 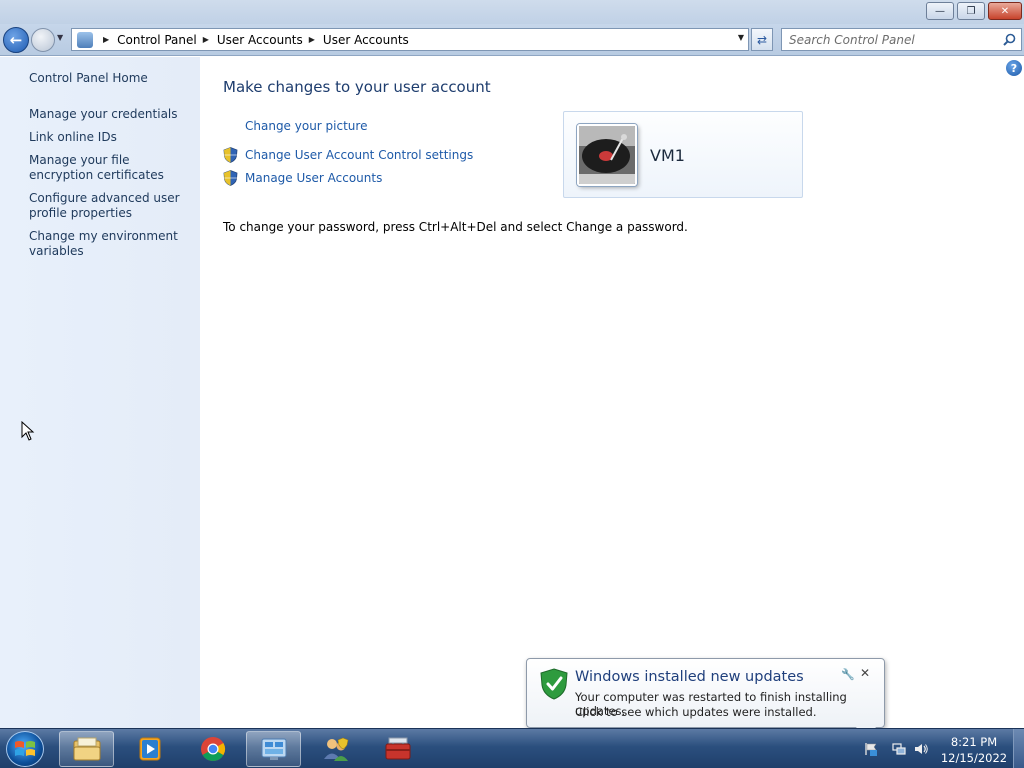 What do you see at coordinates (667, 155) in the screenshot?
I see `user-account-name: VM1` at bounding box center [667, 155].